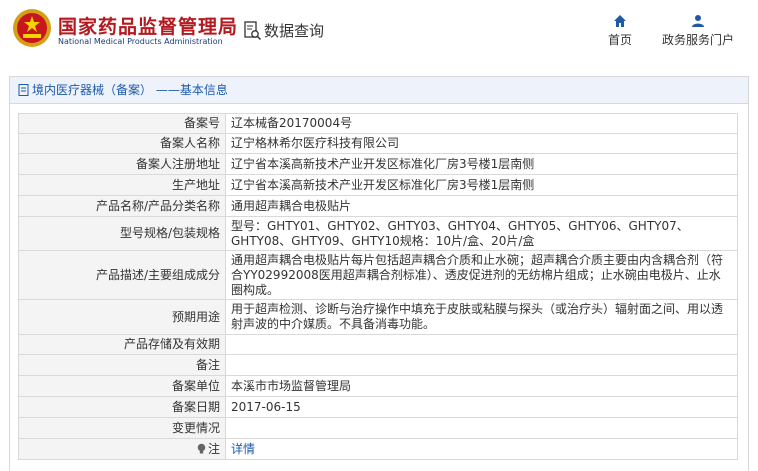  I want to click on table-row: 备案单位 本溪市市场监督管理局, so click(378, 386).